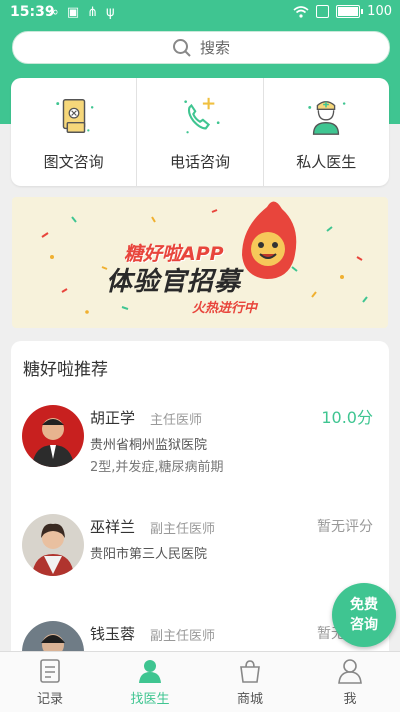 The width and height of the screenshot is (400, 712). Describe the element at coordinates (347, 417) in the screenshot. I see `doctor-score: 10.0分` at that location.